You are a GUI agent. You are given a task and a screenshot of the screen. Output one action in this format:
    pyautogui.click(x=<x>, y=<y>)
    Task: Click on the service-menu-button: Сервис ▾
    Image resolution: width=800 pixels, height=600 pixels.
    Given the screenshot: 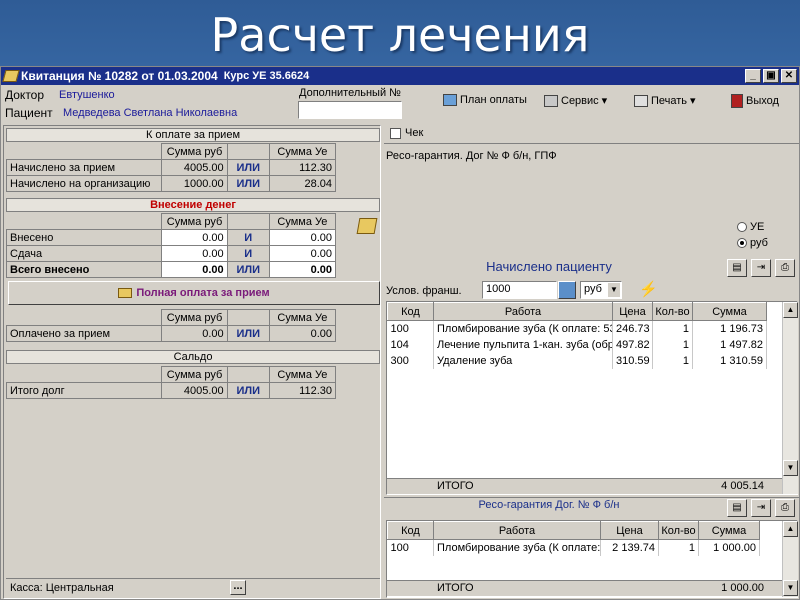 What is the action you would take?
    pyautogui.click(x=575, y=100)
    